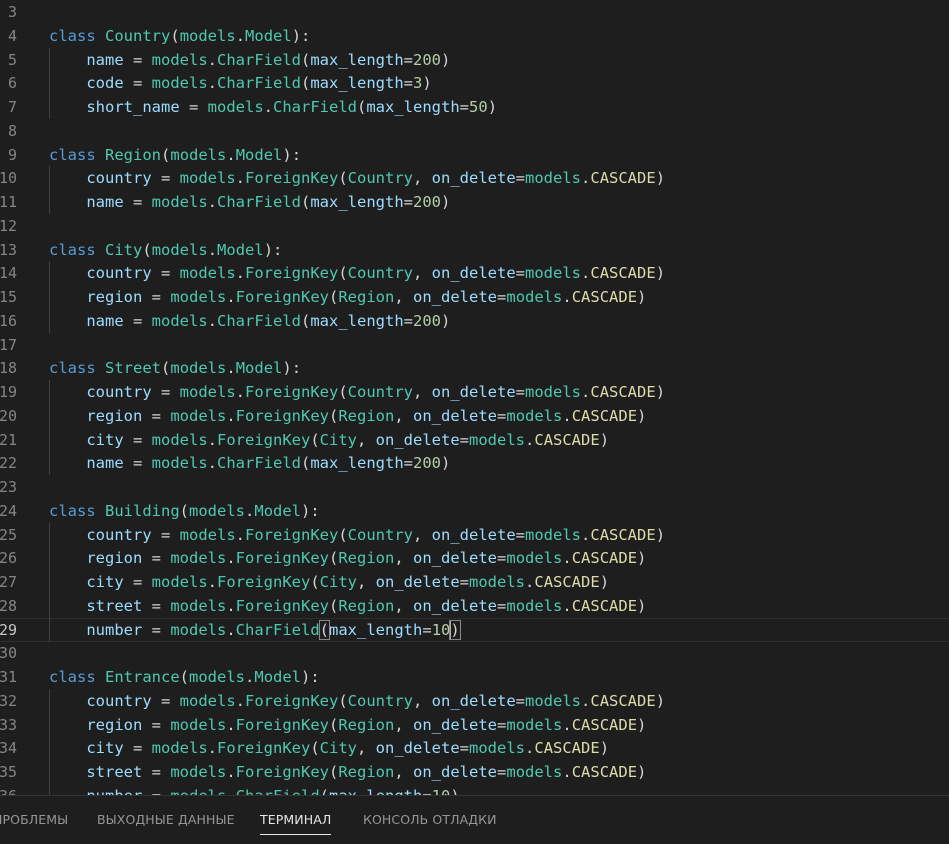  Describe the element at coordinates (8, 789) in the screenshot. I see `line-number: 36` at that location.